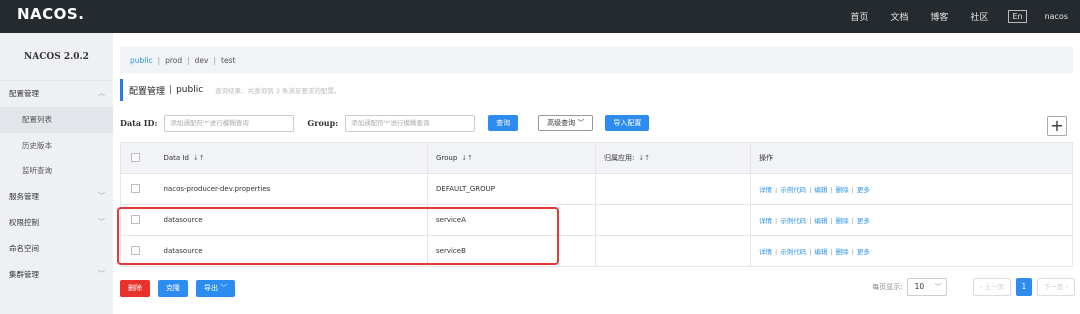  I want to click on query-result-hint: 查询结果：共查询到 3 条满足要求的配置。, so click(278, 91).